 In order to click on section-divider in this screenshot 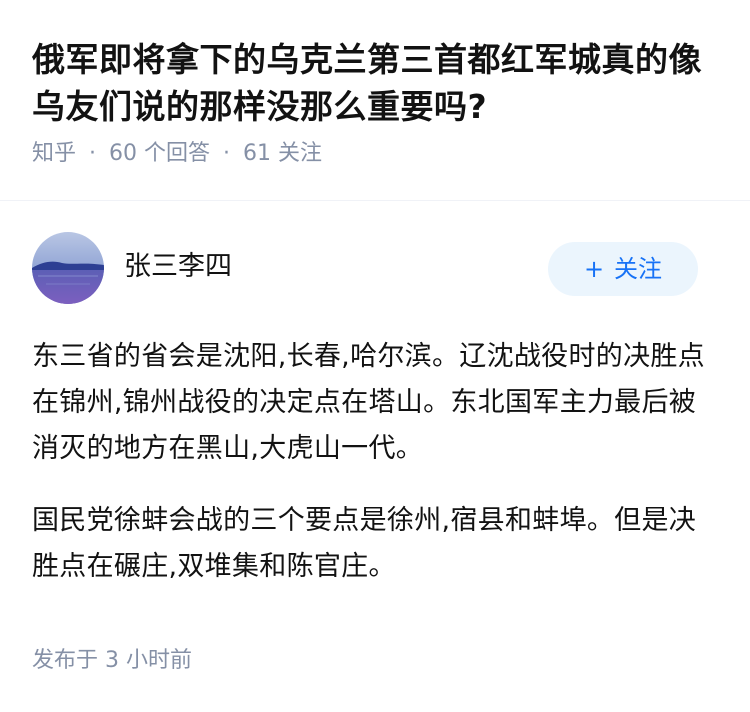, I will do `click(375, 200)`.